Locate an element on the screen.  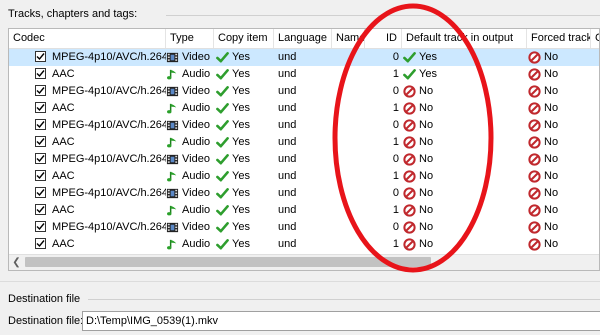
scrollbar-thumb is located at coordinates (228, 262).